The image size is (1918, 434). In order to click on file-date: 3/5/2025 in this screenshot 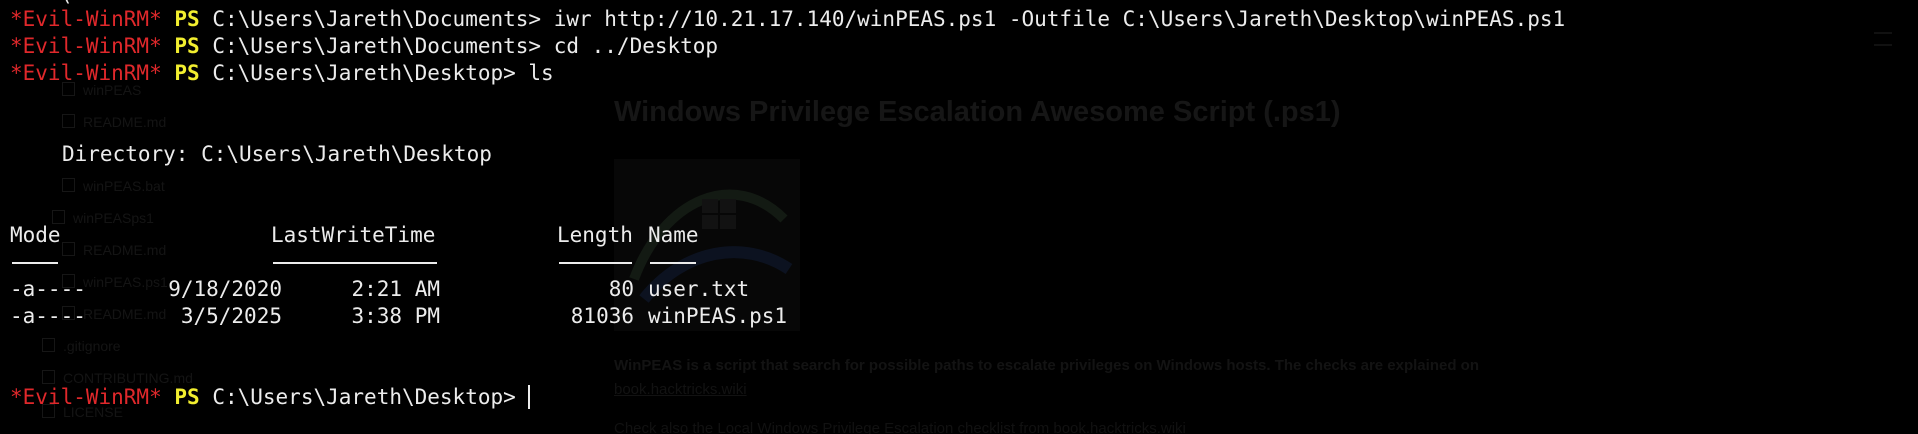, I will do `click(231, 316)`.